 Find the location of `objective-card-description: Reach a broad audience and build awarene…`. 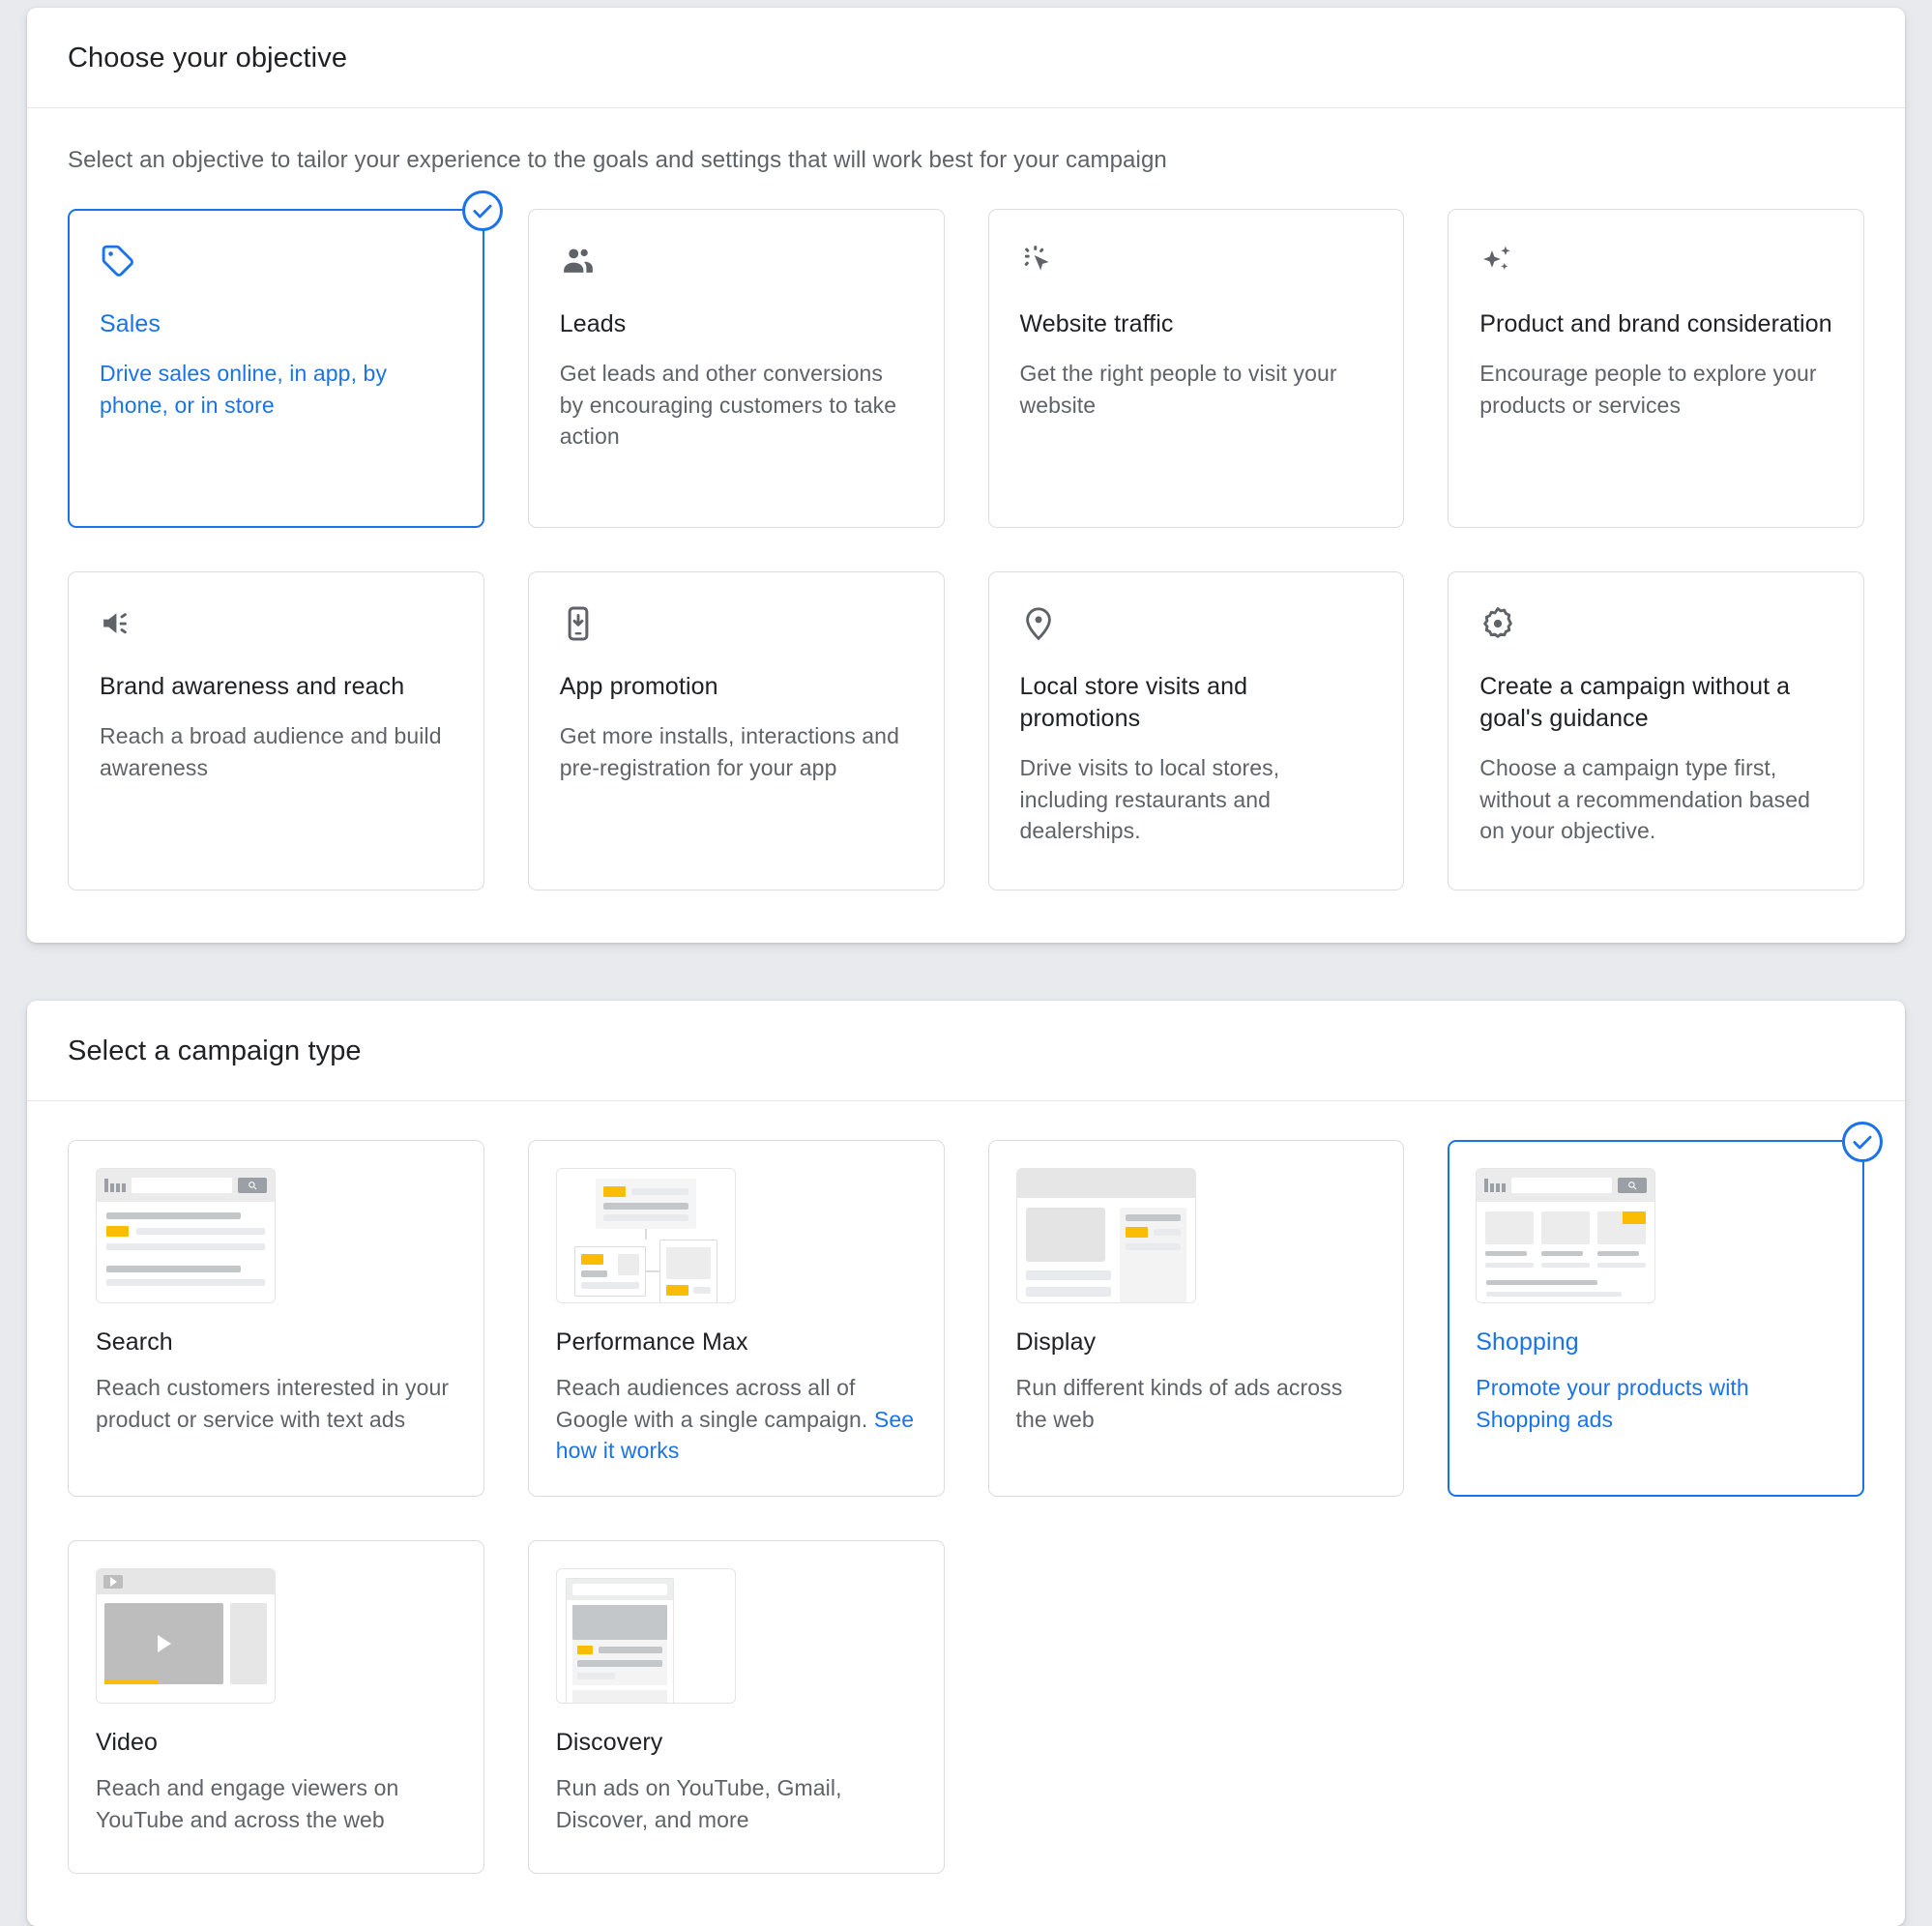

objective-card-description: Reach a broad audience and build awarene… is located at coordinates (271, 751).